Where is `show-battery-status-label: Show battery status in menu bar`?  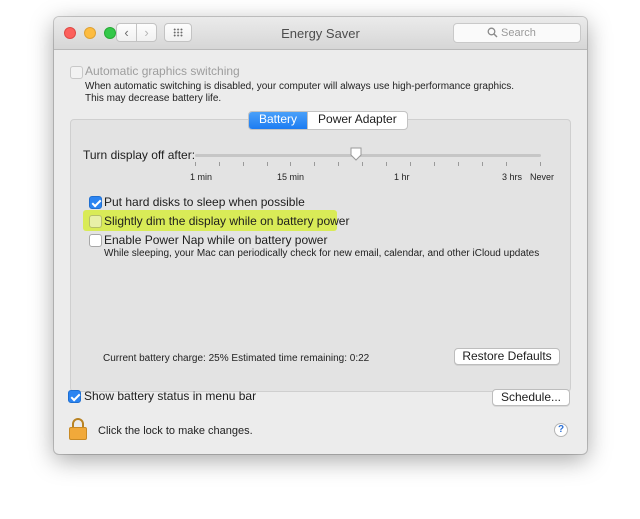
show-battery-status-label: Show battery status in menu bar is located at coordinates (170, 396).